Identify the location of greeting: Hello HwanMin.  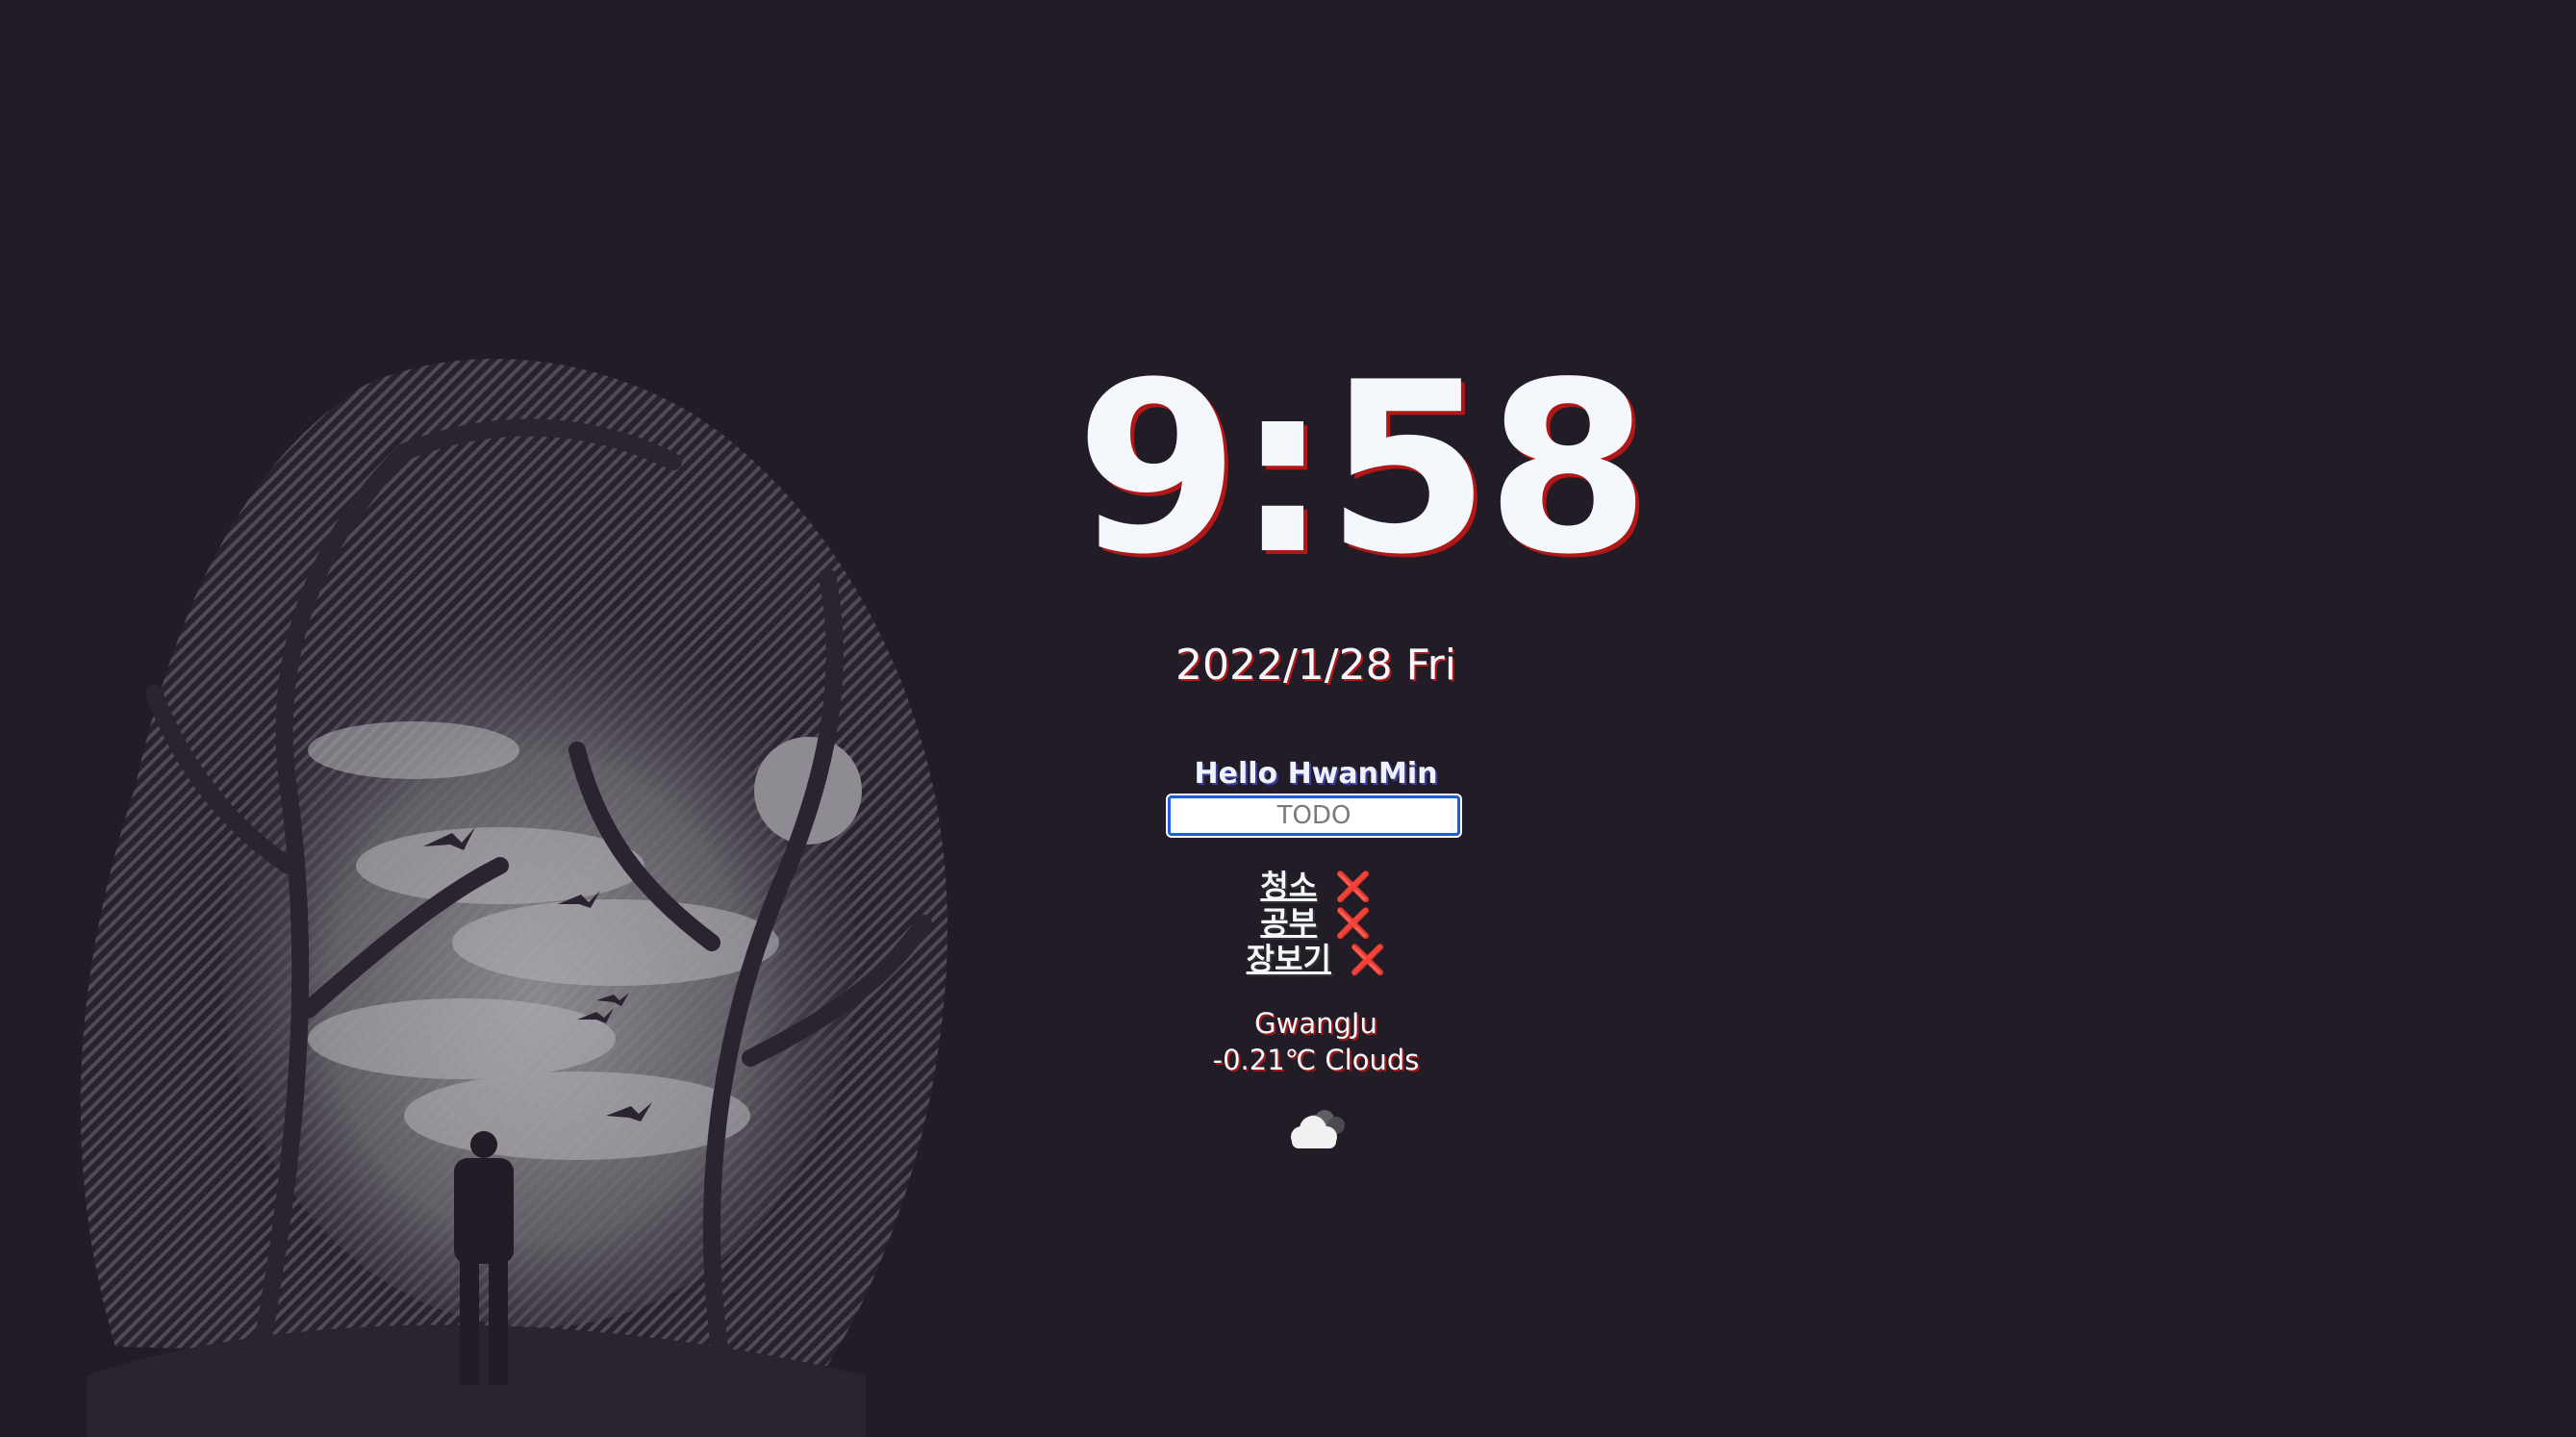
(1316, 774).